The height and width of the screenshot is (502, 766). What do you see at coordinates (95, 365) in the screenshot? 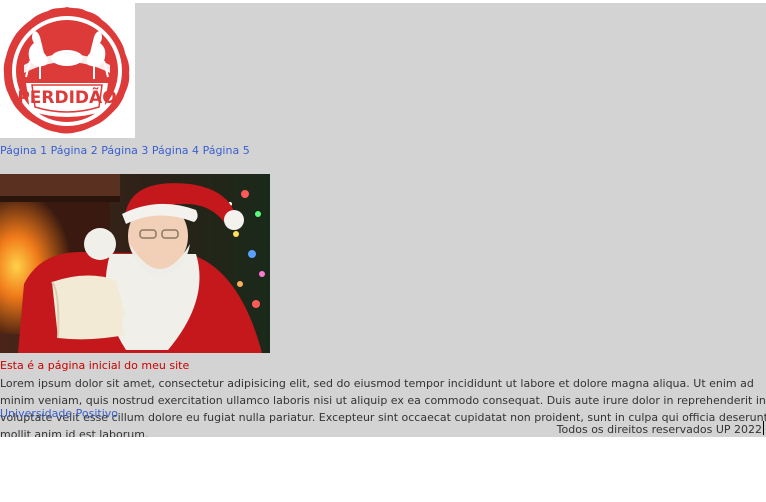
I see `page-heading: Esta é a página inicial do meu site` at bounding box center [95, 365].